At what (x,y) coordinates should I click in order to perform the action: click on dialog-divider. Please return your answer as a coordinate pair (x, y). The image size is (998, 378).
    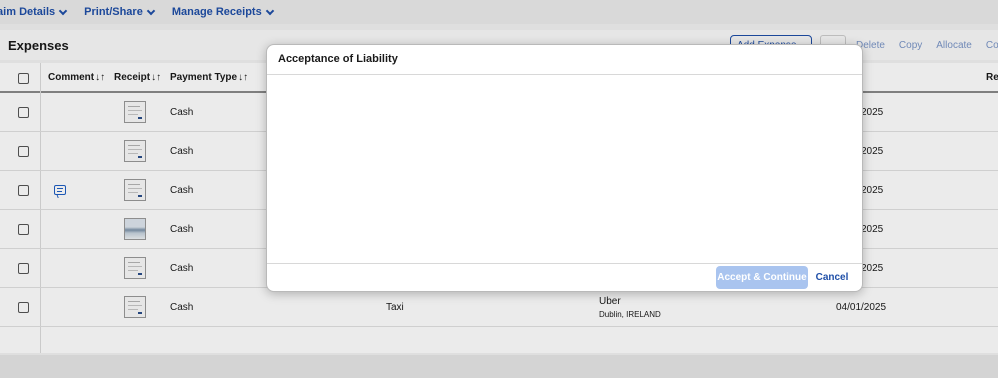
    Looking at the image, I should click on (564, 263).